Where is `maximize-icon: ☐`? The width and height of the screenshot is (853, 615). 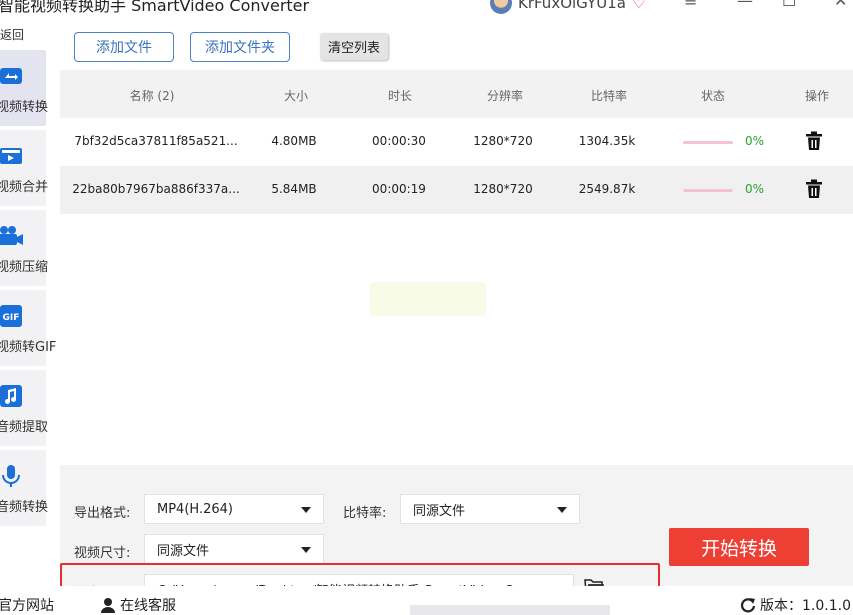 maximize-icon: ☐ is located at coordinates (789, 5).